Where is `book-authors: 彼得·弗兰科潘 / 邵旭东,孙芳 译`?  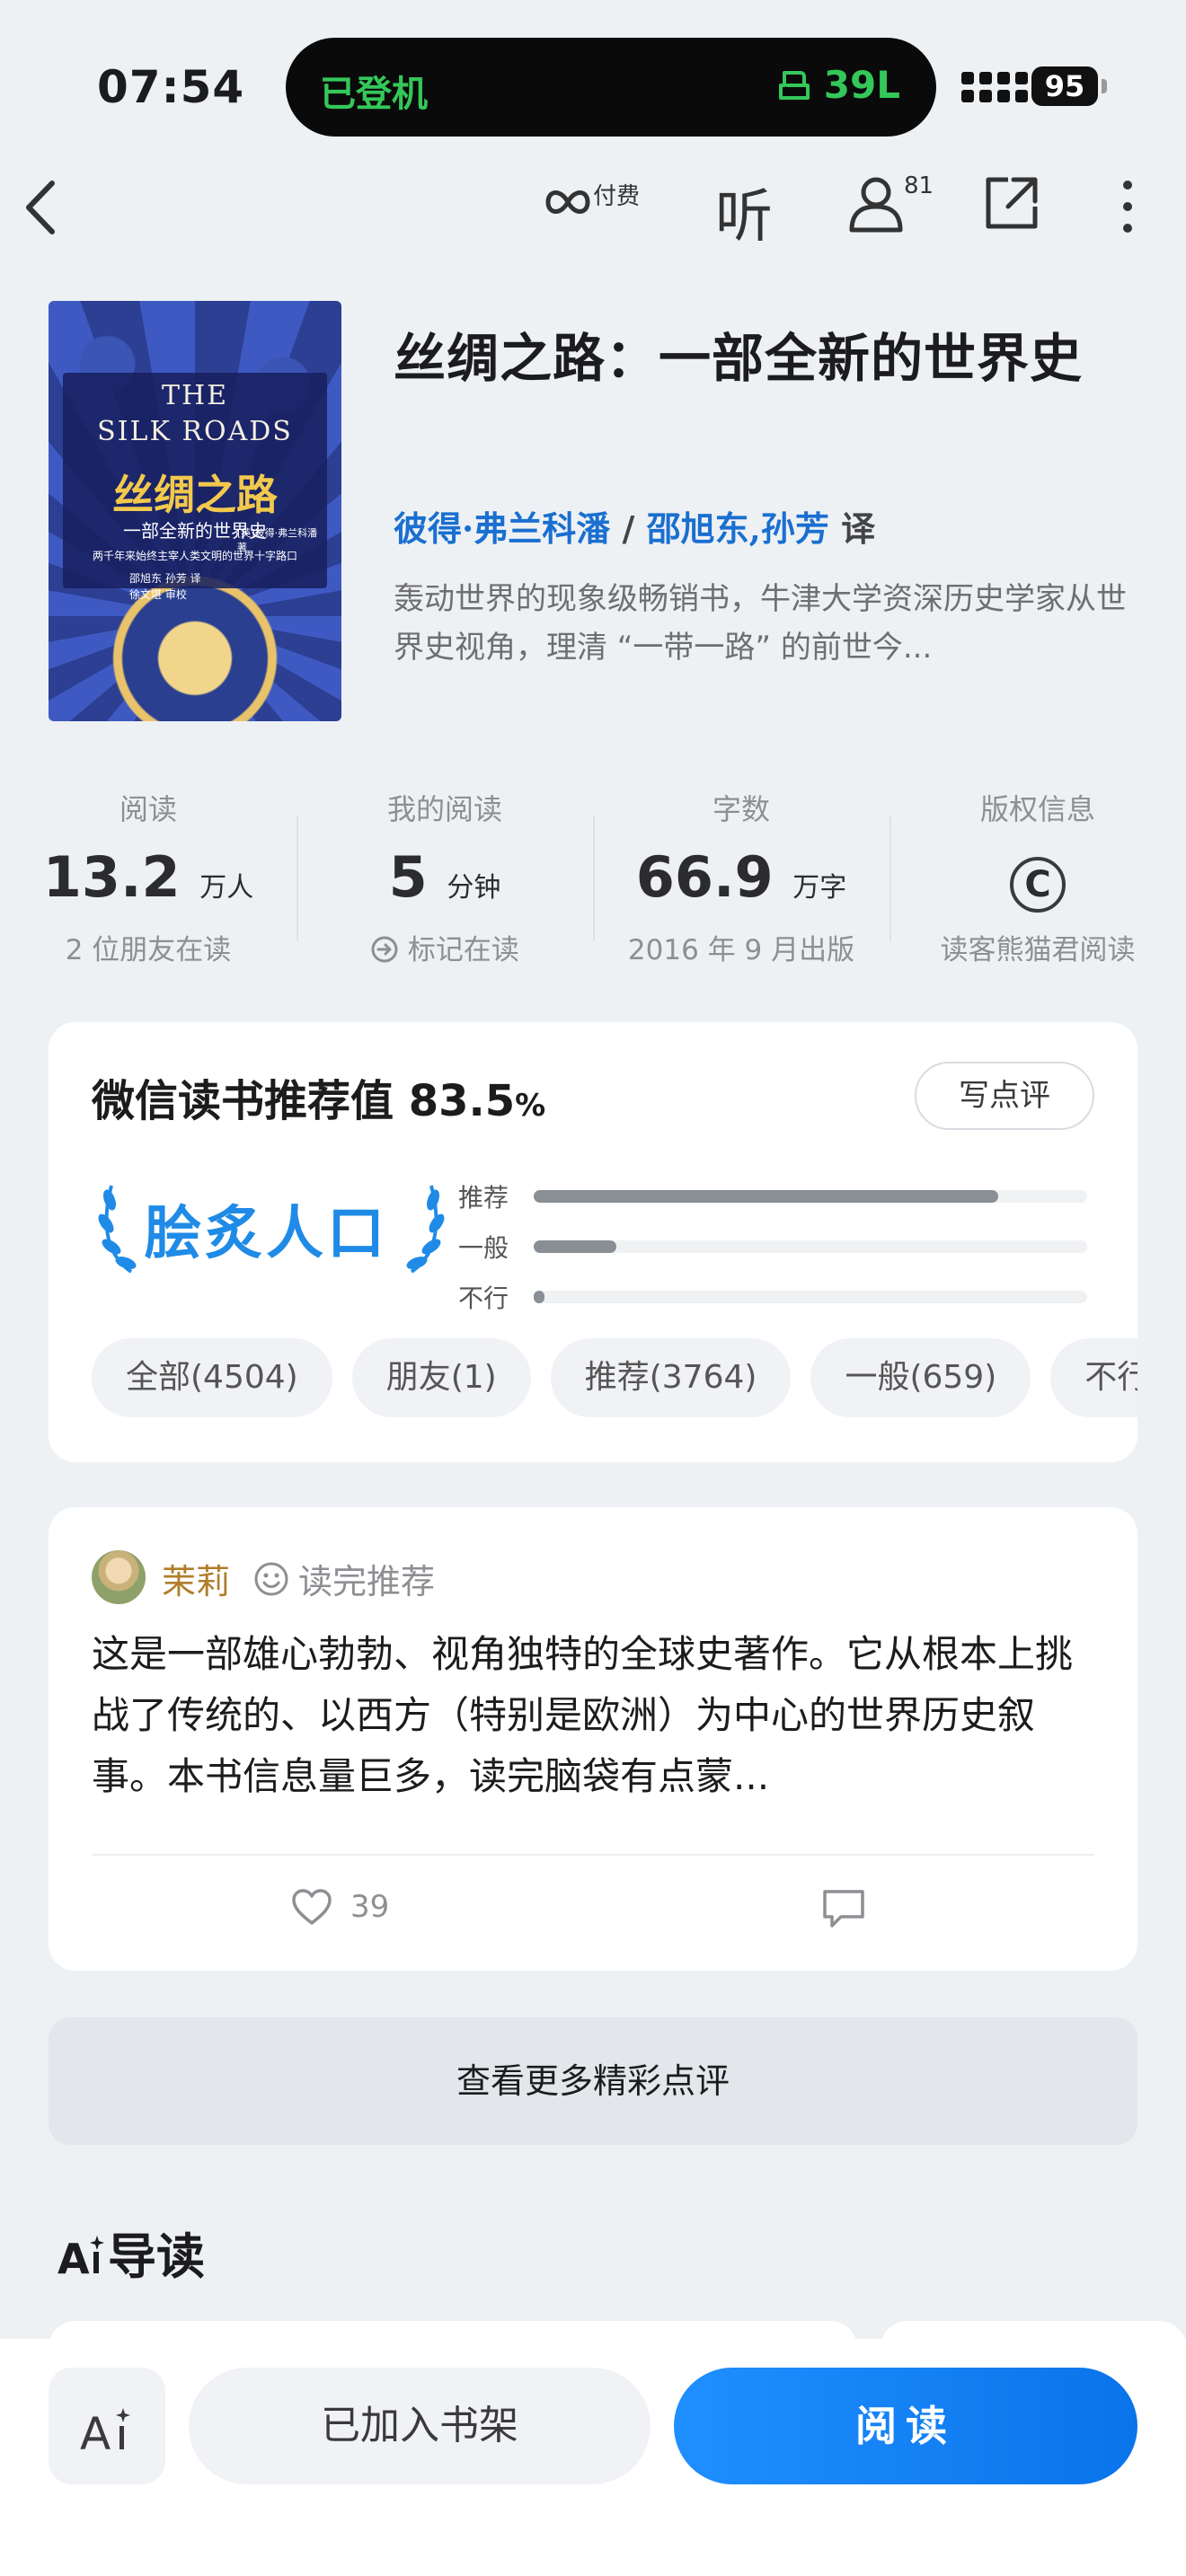
book-authors: 彼得·弗兰科潘 / 邵旭东,孙芳 译 is located at coordinates (634, 526).